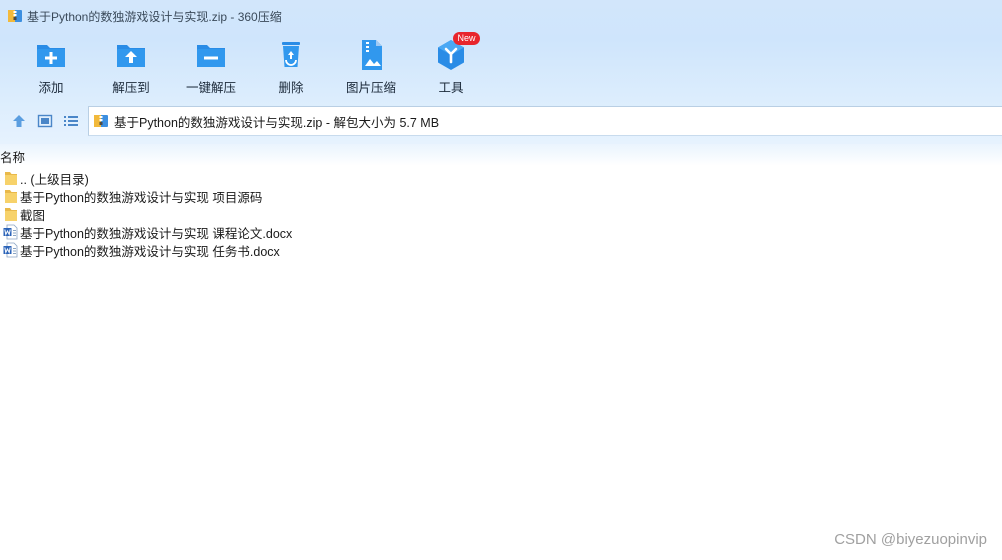 The image size is (1002, 560). Describe the element at coordinates (501, 16) in the screenshot. I see `title-bar: 基于Python的数独游戏设计与实现.zip - 360压缩` at that location.